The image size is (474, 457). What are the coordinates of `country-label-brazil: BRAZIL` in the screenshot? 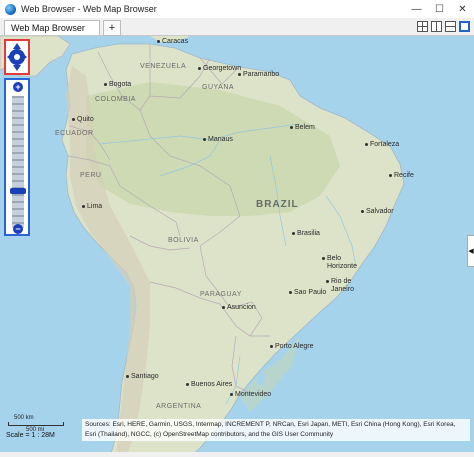 It's located at (277, 204).